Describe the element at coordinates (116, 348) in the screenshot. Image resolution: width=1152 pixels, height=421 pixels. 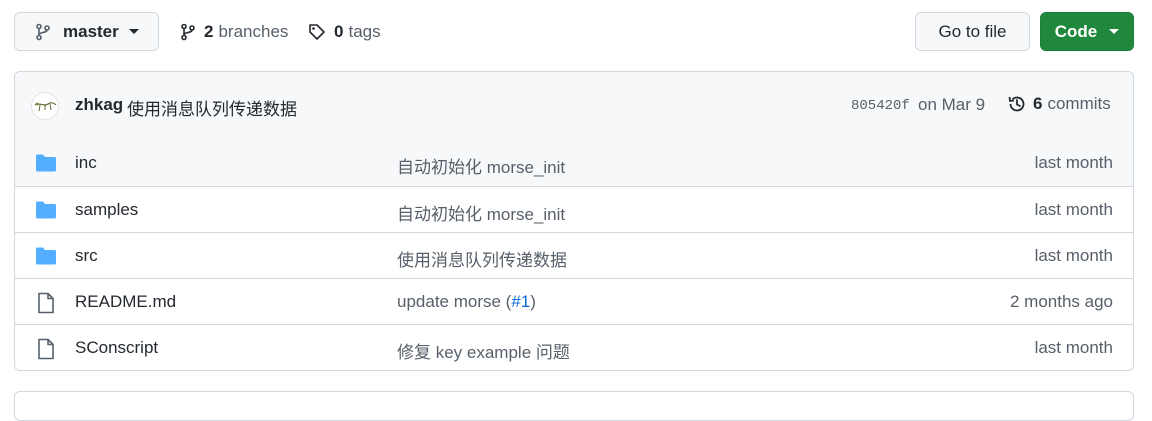
I see `file-name: SConscript` at that location.